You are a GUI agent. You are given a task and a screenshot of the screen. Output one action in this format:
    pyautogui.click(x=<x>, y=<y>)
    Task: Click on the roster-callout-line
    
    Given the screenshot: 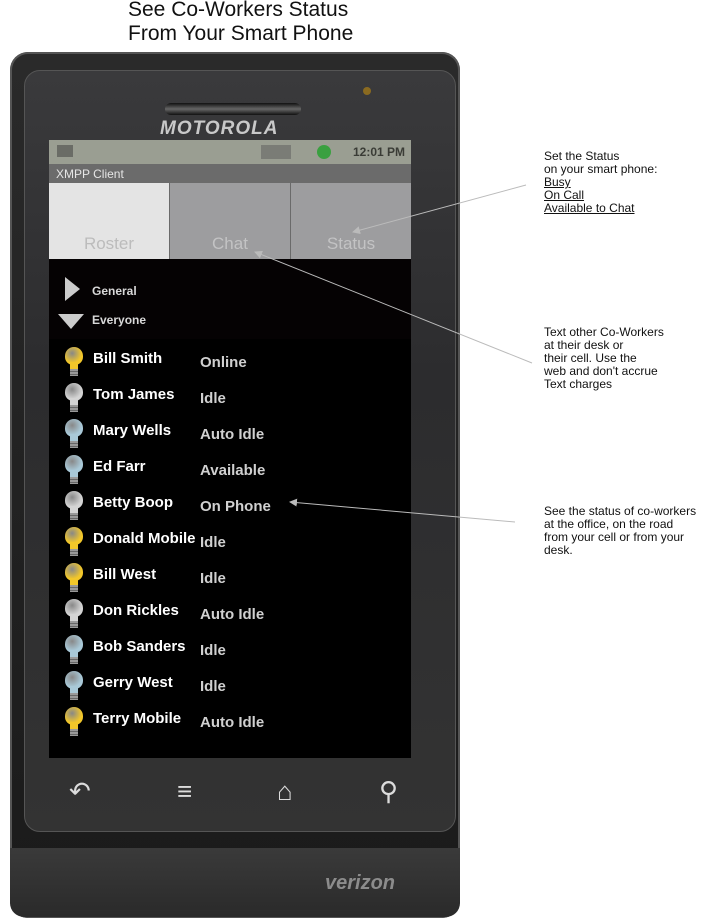 What is the action you would take?
    pyautogui.click(x=402, y=510)
    